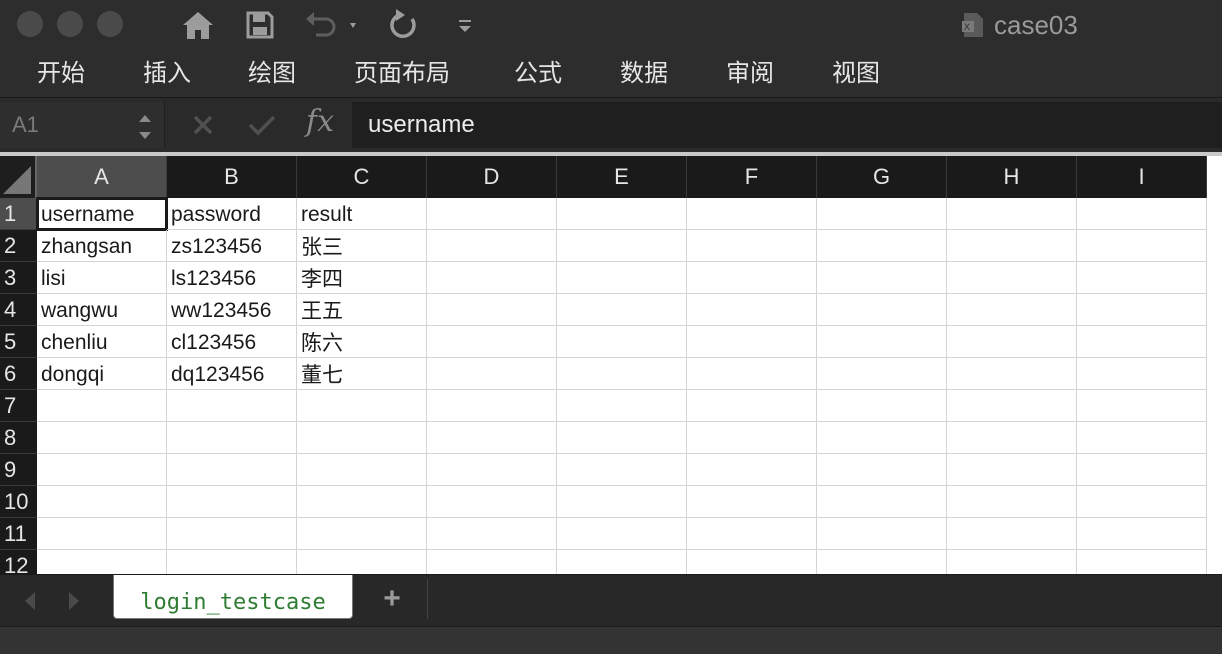 The height and width of the screenshot is (654, 1222). What do you see at coordinates (752, 502) in the screenshot?
I see `cell-f10` at bounding box center [752, 502].